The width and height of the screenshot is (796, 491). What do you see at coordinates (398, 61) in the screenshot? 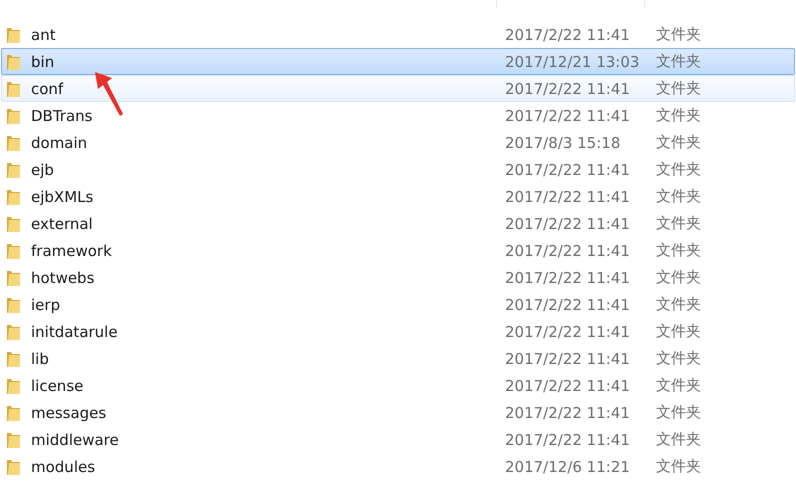
I see `folder-row: bin 2017/12/21 13:03 文件夹` at bounding box center [398, 61].